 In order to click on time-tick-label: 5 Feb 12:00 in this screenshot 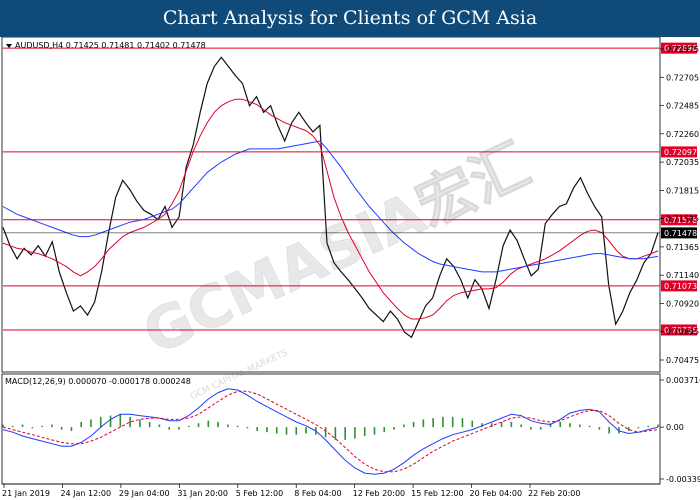, I will do `click(259, 493)`.